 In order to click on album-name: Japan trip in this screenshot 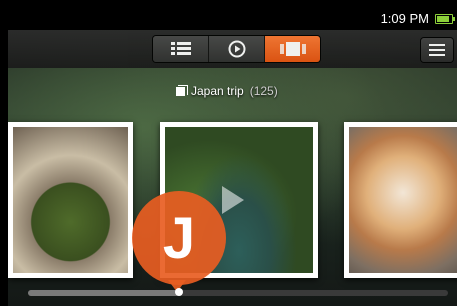, I will do `click(217, 91)`.